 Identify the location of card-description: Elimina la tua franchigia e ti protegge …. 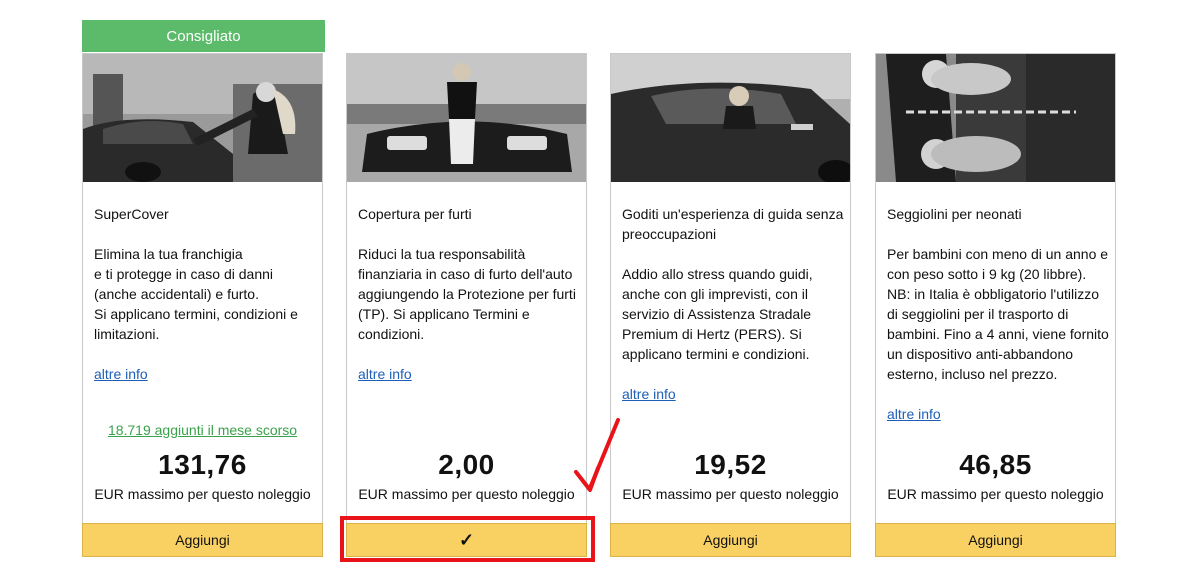
(196, 294).